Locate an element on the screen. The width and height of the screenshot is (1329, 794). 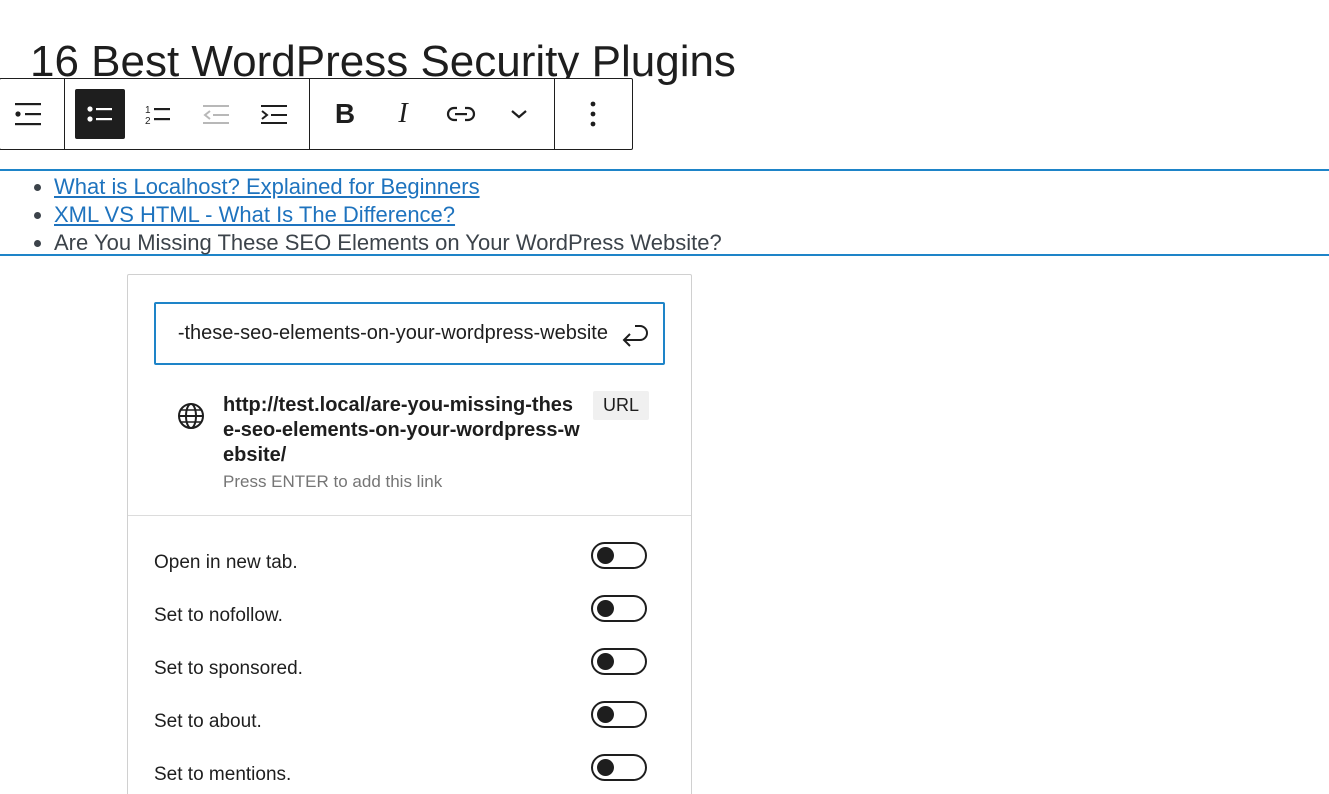
url-input-wrapper is located at coordinates (409, 333).